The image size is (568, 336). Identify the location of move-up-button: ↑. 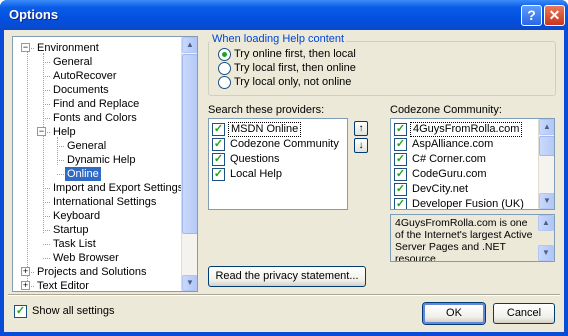
(361, 128).